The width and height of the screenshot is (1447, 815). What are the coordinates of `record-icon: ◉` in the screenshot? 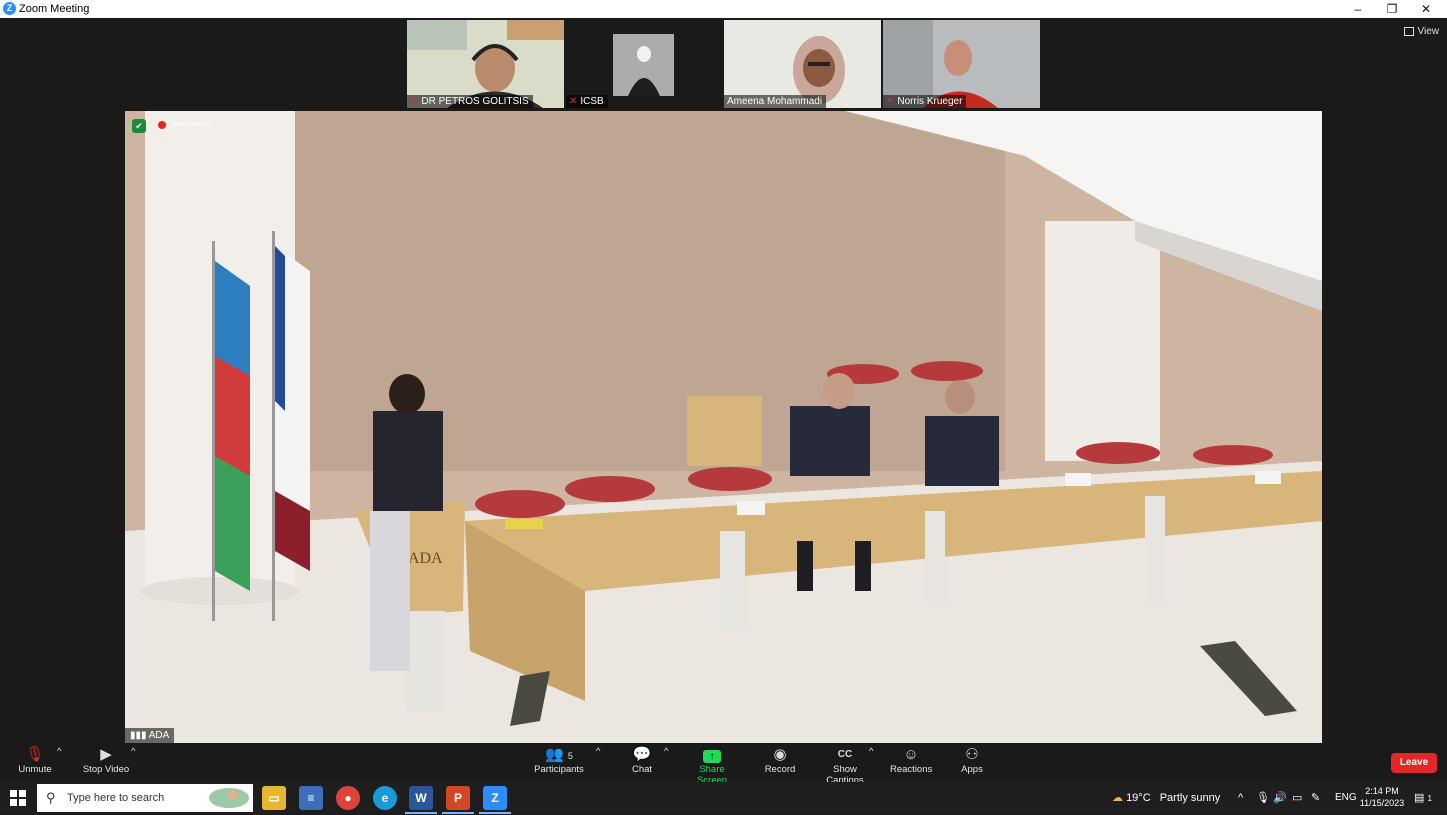 It's located at (780, 754).